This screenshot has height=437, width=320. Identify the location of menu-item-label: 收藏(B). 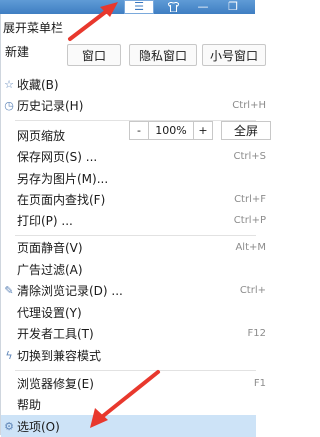
(38, 84).